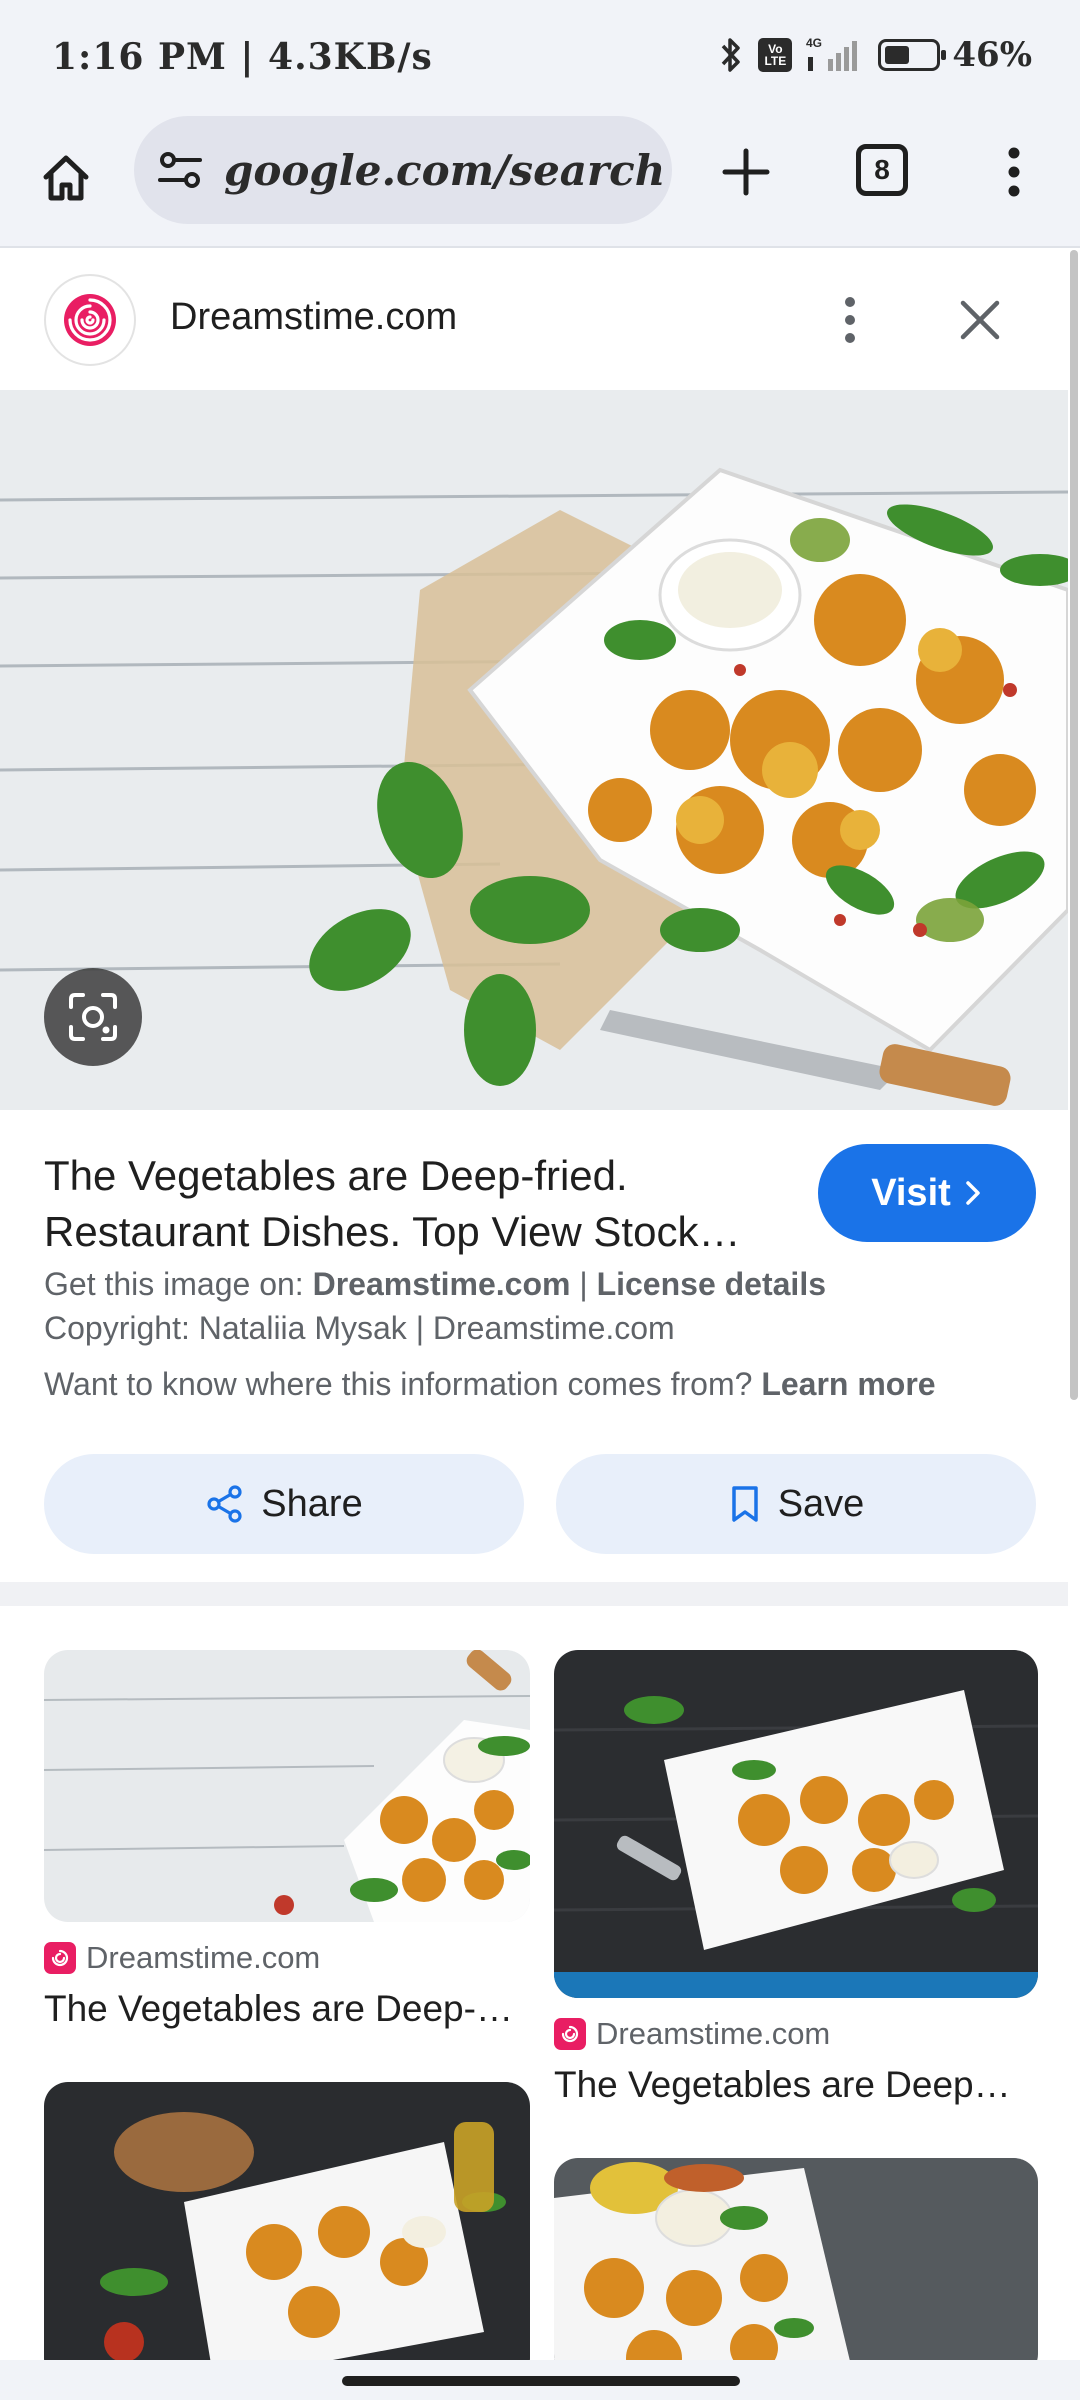 The height and width of the screenshot is (2400, 1080). What do you see at coordinates (992, 55) in the screenshot?
I see `battery-percent: 46%` at bounding box center [992, 55].